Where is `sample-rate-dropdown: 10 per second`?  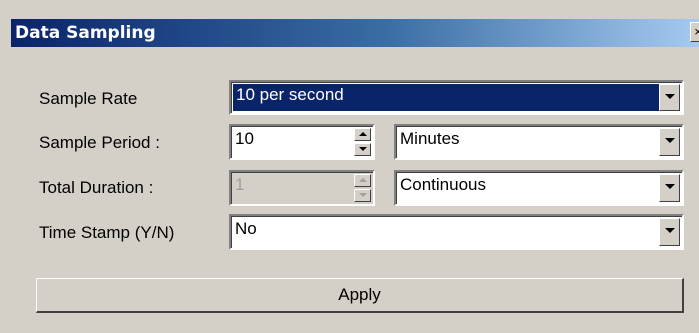
sample-rate-dropdown: 10 per second is located at coordinates (456, 97).